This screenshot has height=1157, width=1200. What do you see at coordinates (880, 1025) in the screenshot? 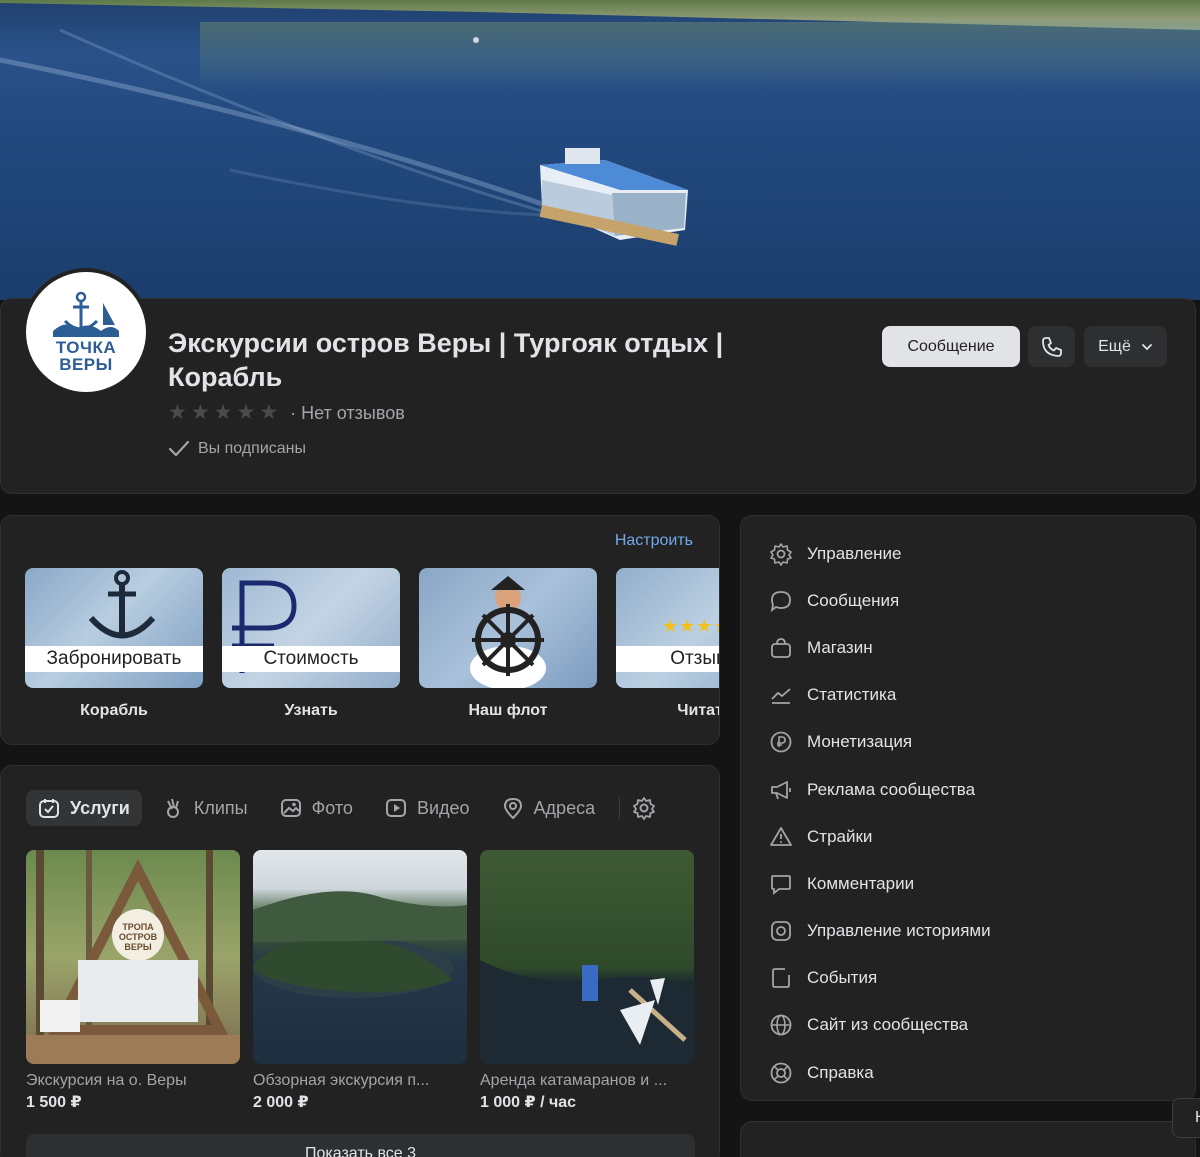
I see `menu-item-site: Сайт из сообщества` at bounding box center [880, 1025].